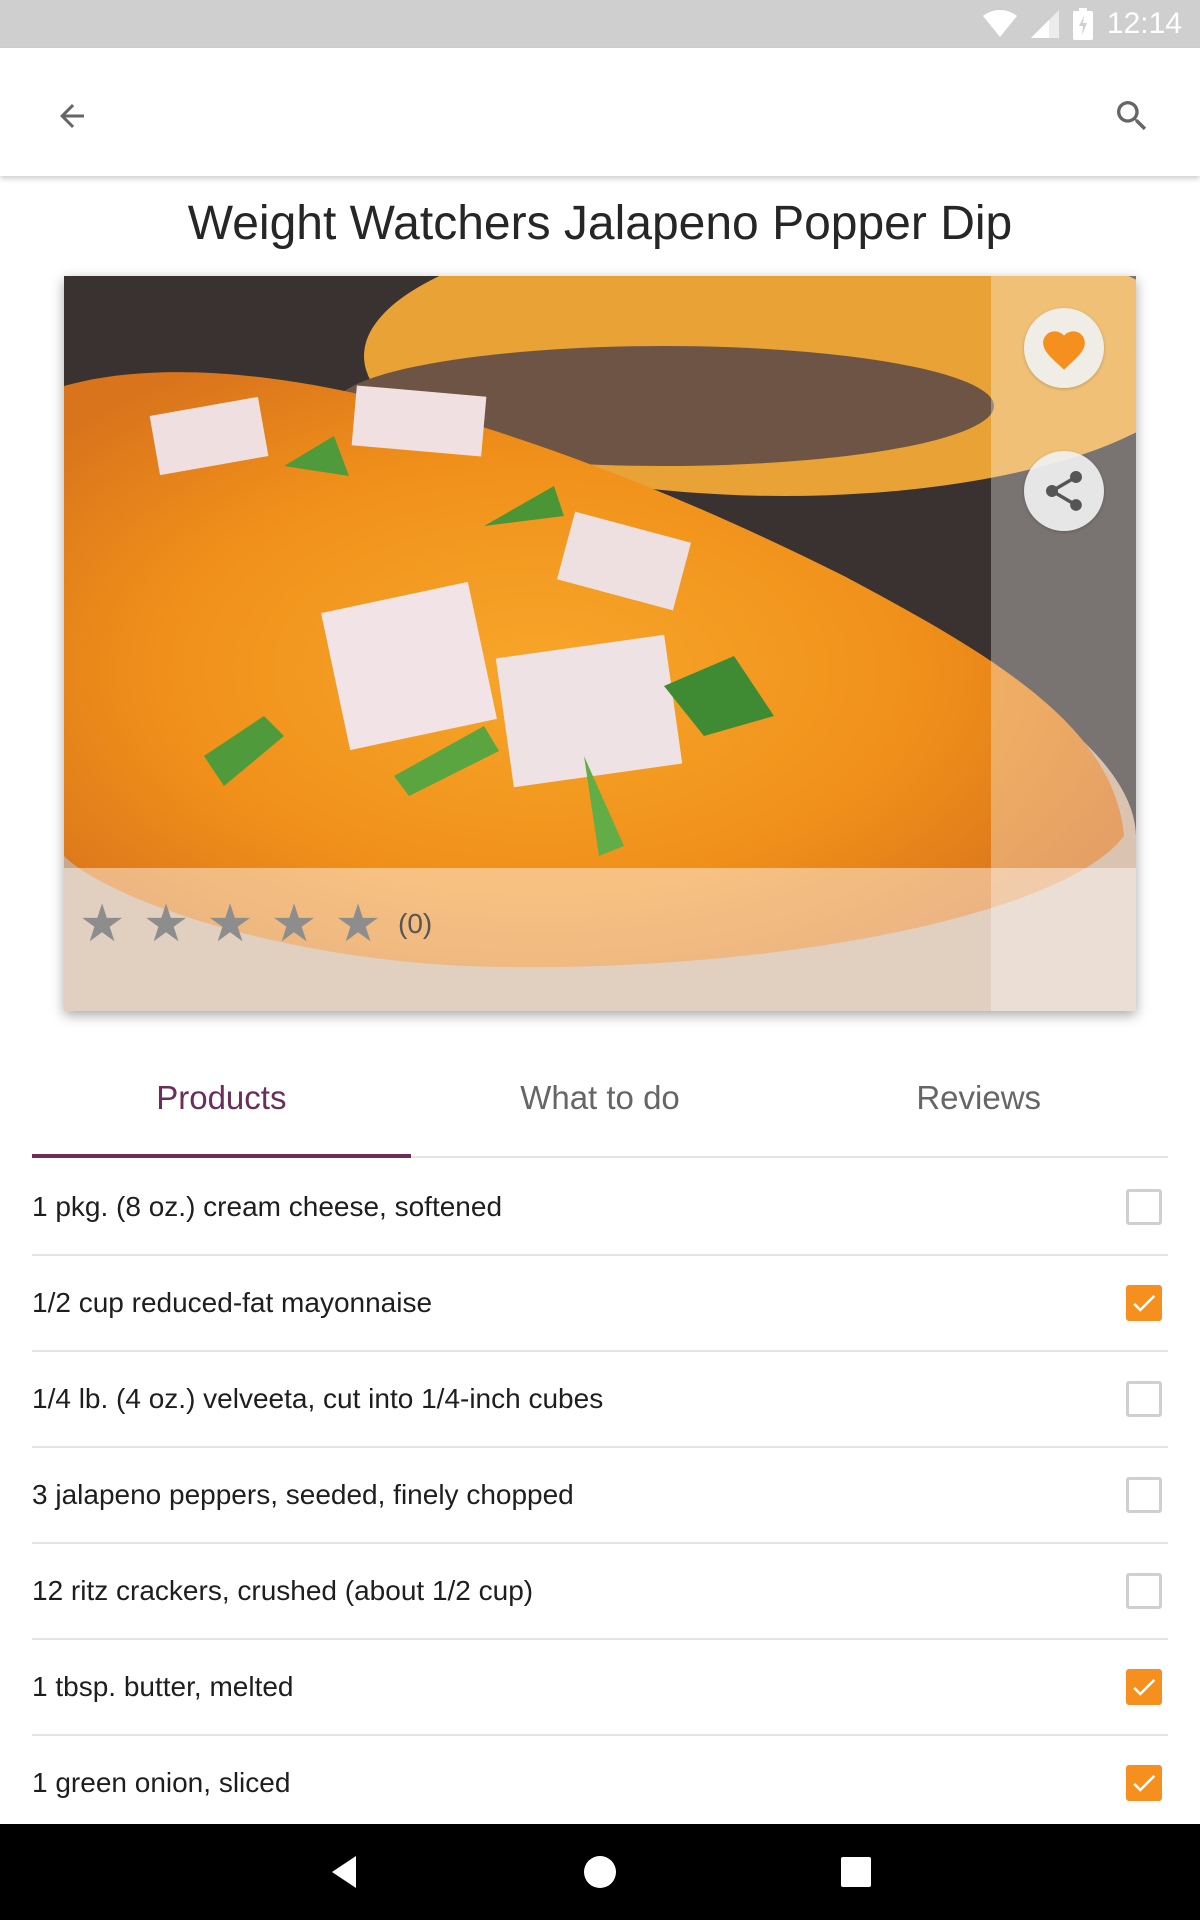 The image size is (1200, 1920). Describe the element at coordinates (600, 223) in the screenshot. I see `recipe-title: Weight Watchers Jalapeno Popper Dip` at that location.